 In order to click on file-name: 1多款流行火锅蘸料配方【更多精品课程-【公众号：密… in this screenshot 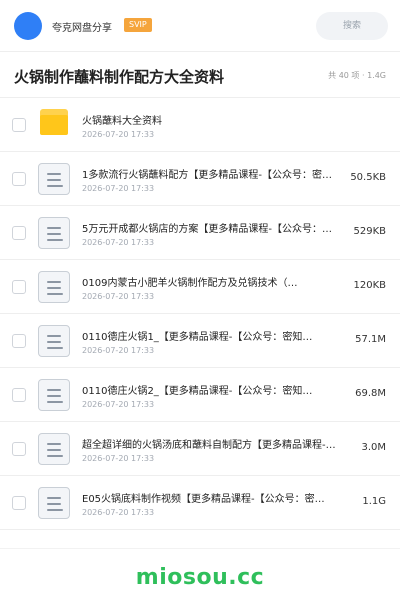, I will do `click(207, 175)`.